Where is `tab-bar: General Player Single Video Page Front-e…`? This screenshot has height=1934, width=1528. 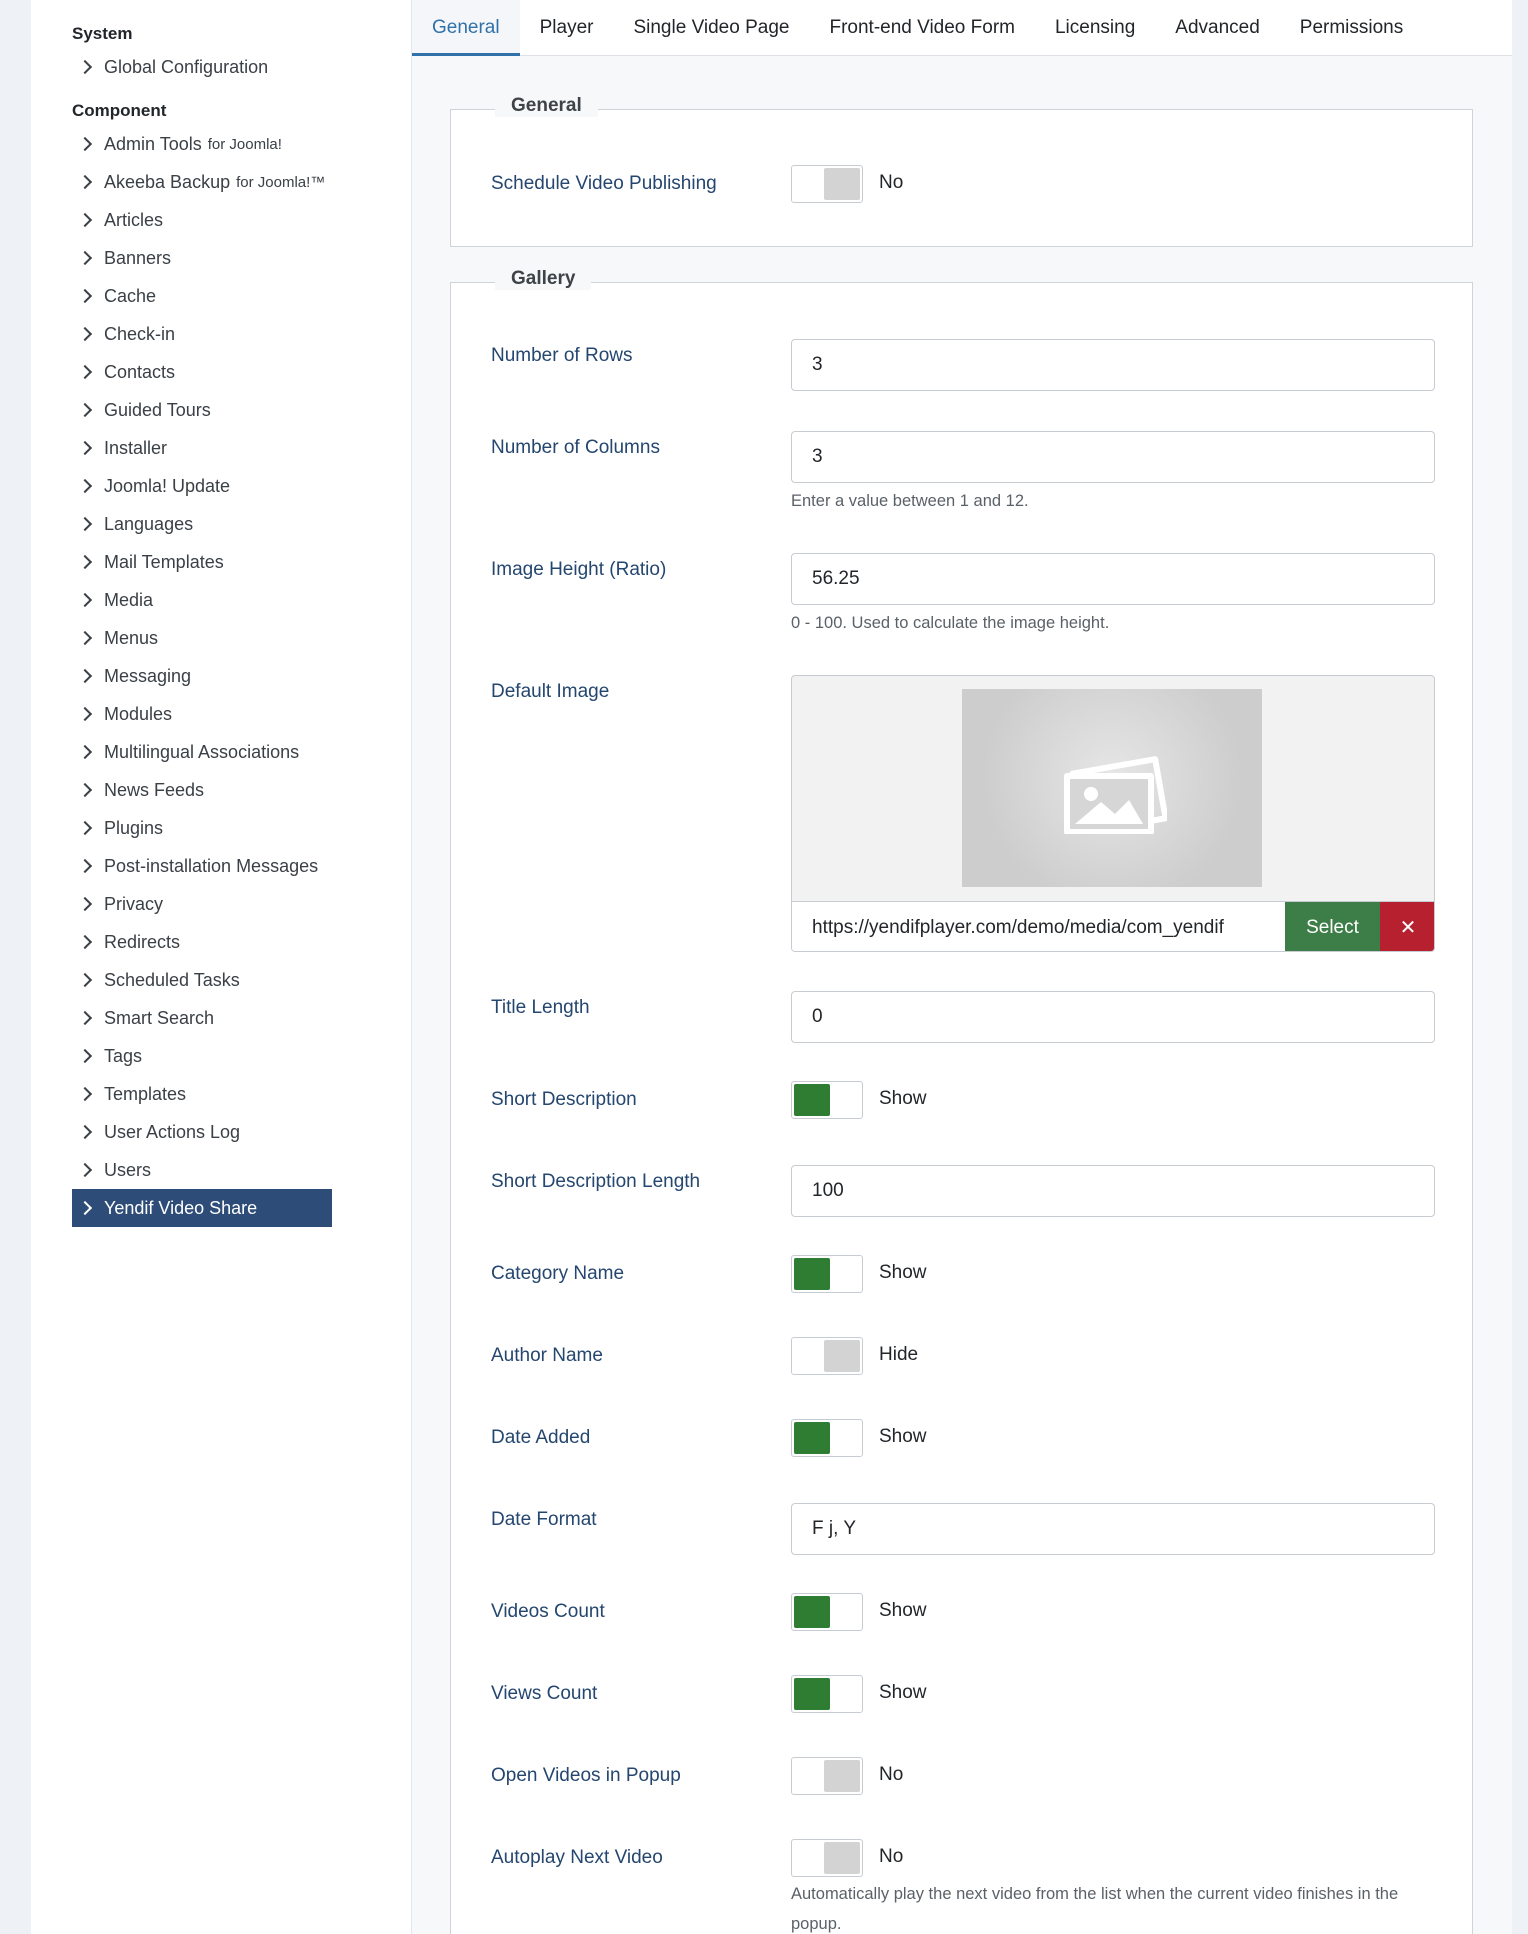
tab-bar: General Player Single Video Page Front-e… is located at coordinates (962, 28).